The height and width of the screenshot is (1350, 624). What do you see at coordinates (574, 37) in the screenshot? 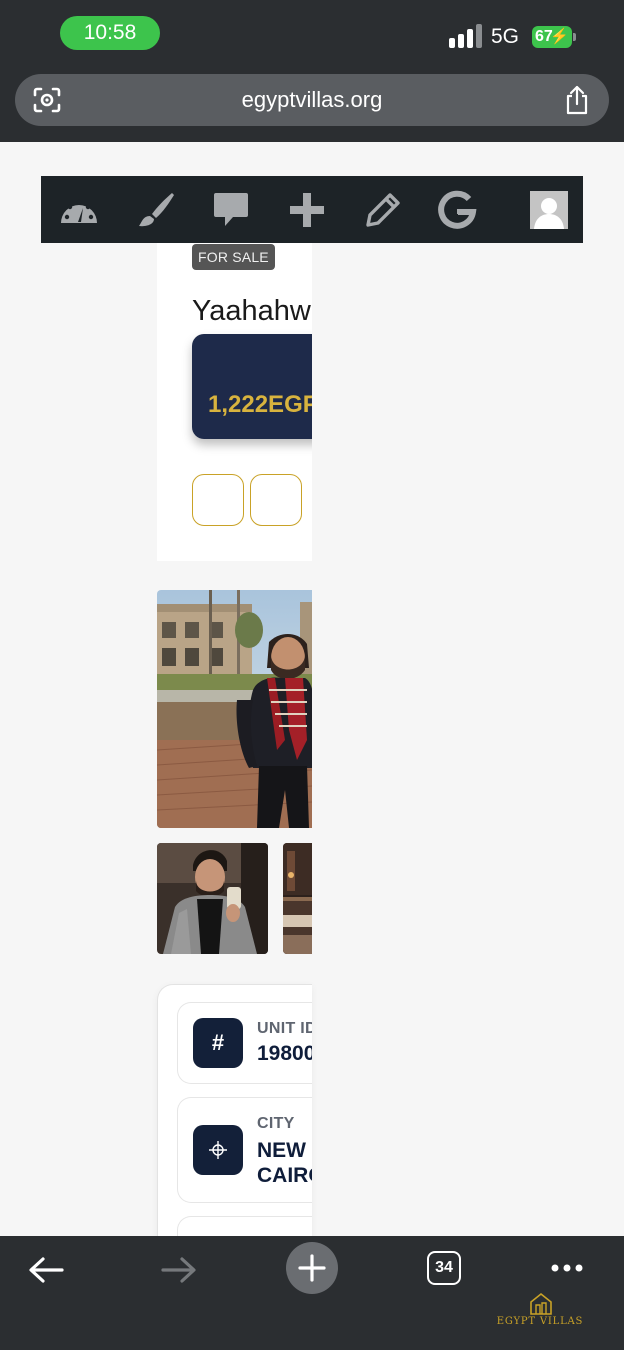
I see `battery-tip` at bounding box center [574, 37].